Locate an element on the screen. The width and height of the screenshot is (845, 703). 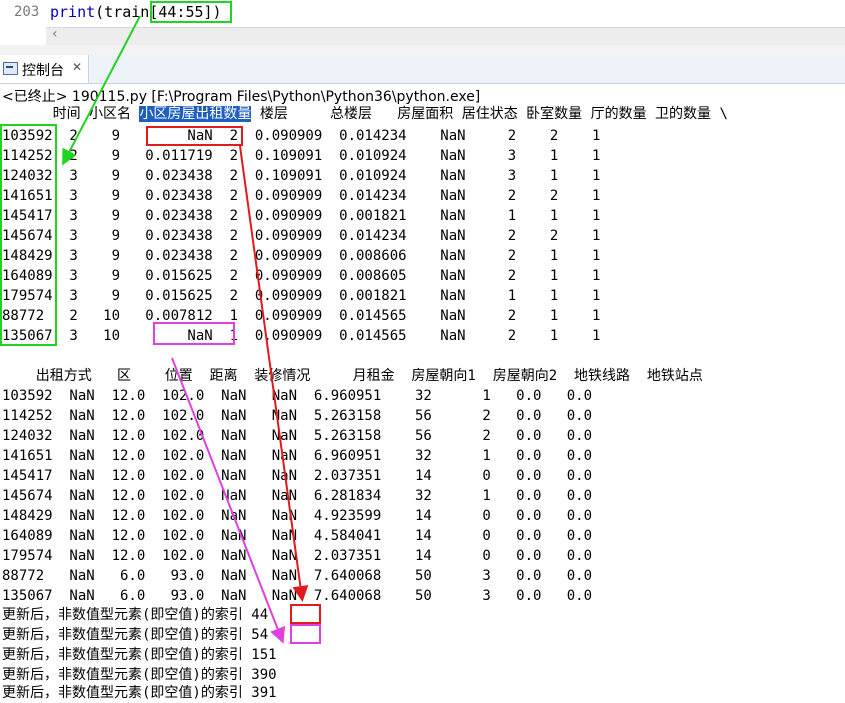
arrow-magenta is located at coordinates (228, 500).